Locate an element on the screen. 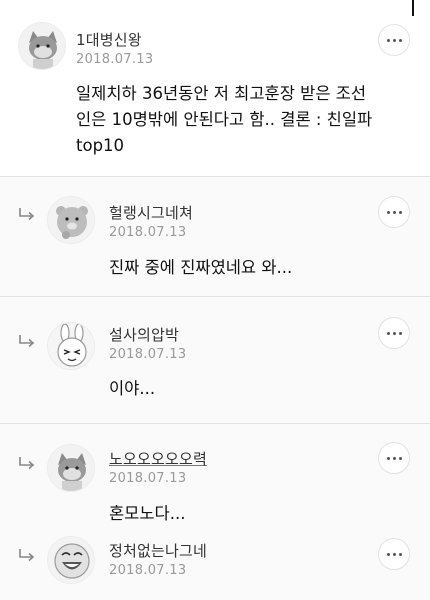  reply-item: 정처없는나그네 2018.07.13 is located at coordinates (215, 562).